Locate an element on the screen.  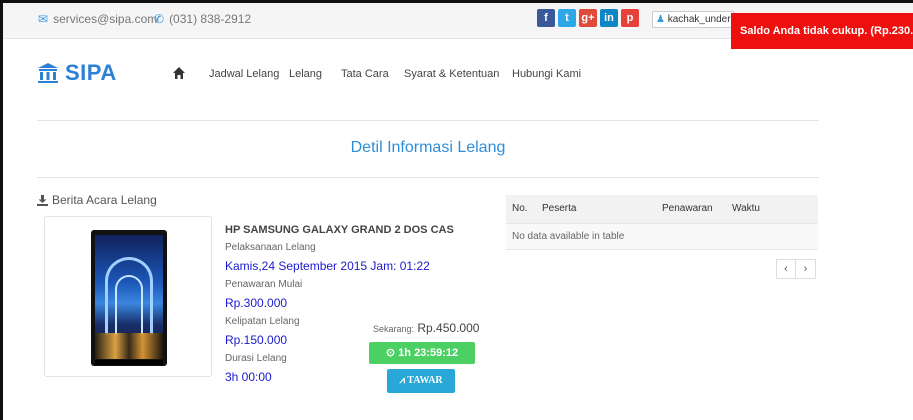
current-bid: Sekarang: Rp.450.000 is located at coordinates (426, 328).